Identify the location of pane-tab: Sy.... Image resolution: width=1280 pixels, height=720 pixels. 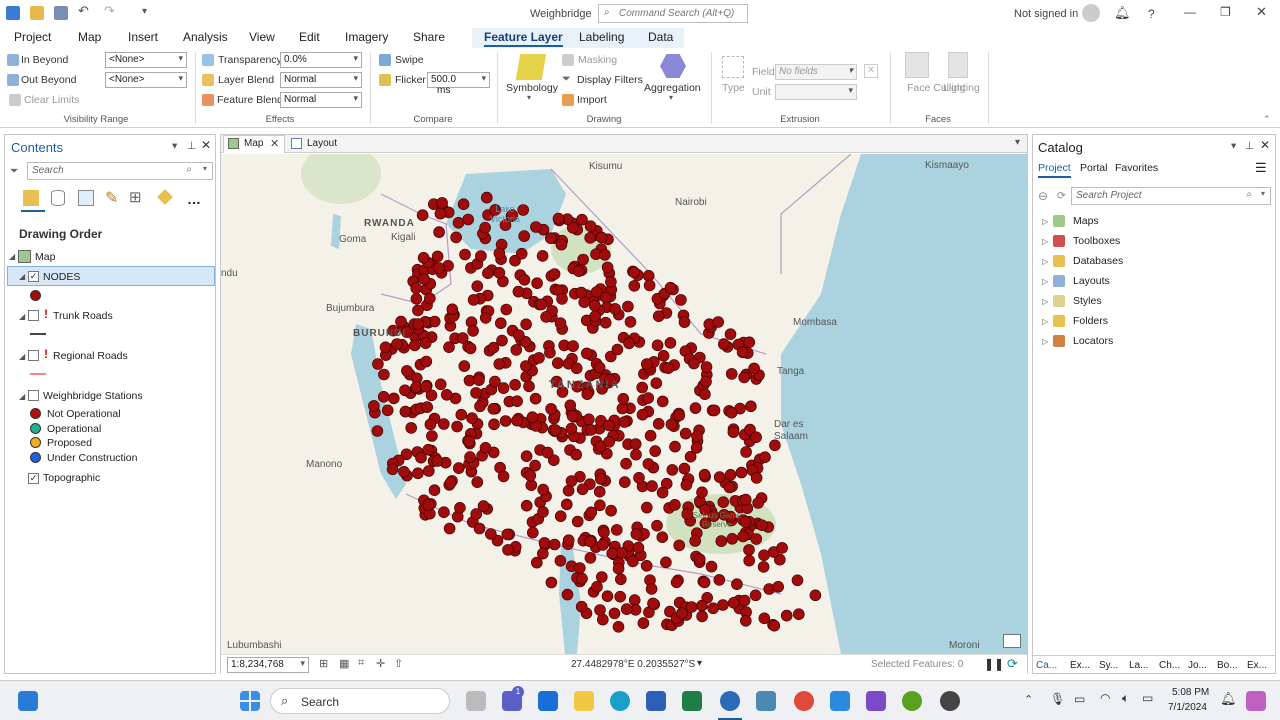
(1108, 665).